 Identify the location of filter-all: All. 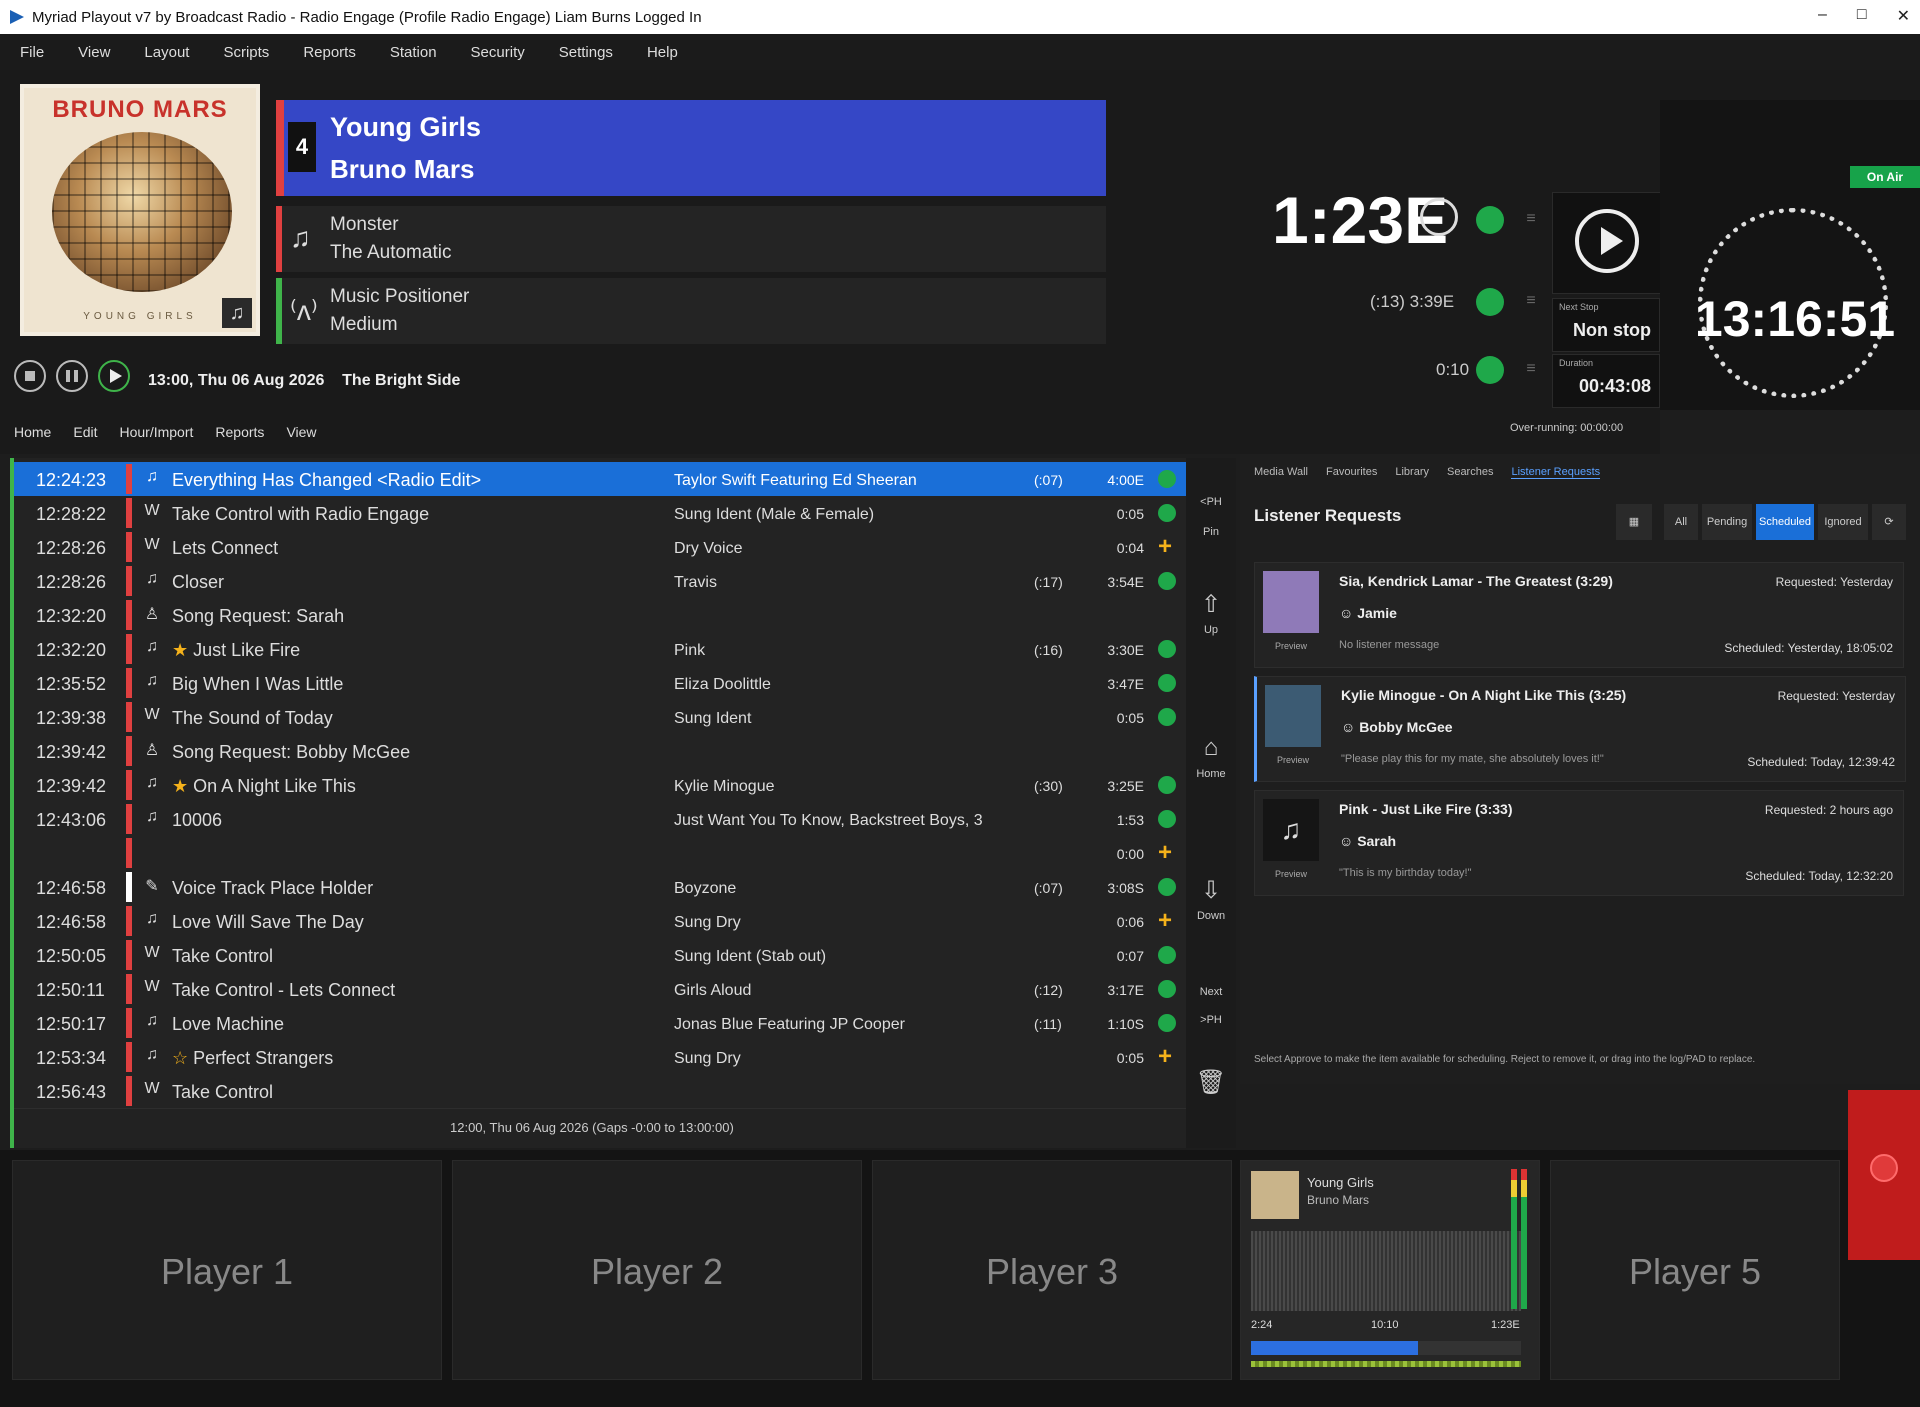
(1681, 522).